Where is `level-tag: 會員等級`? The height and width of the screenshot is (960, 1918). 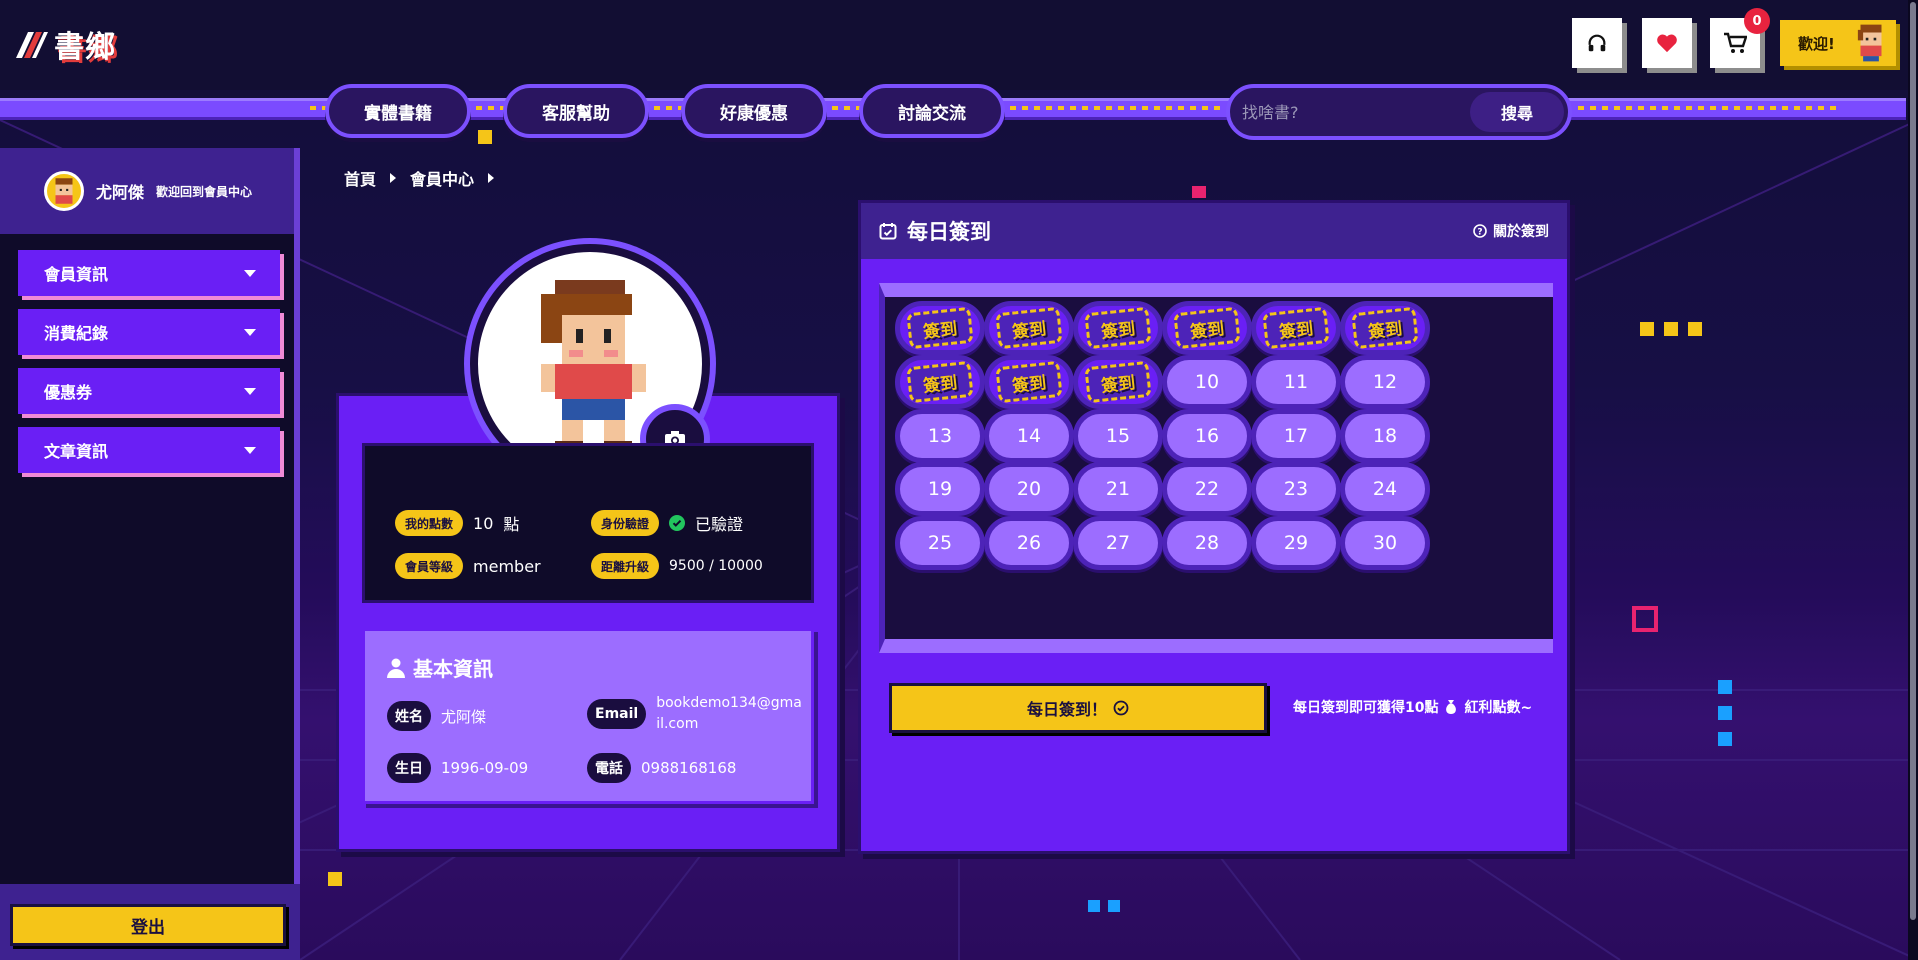
level-tag: 會員等級 is located at coordinates (429, 566).